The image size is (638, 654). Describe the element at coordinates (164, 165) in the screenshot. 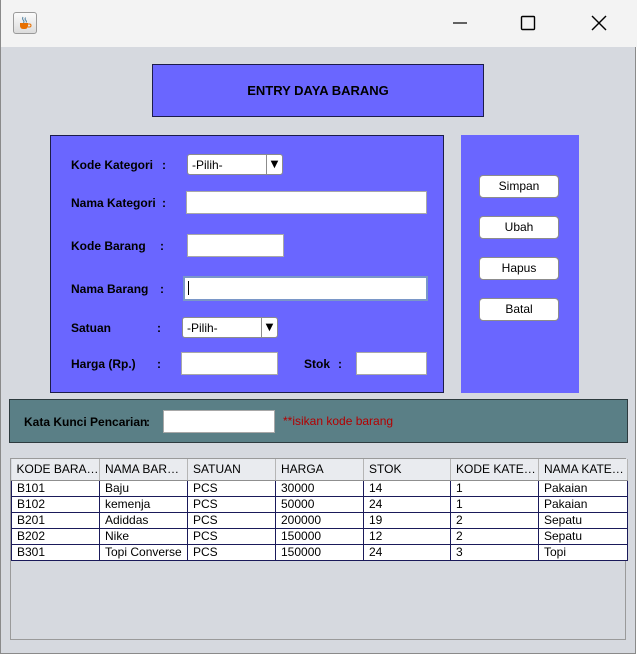

I see `kode-kategori-colon: :` at that location.